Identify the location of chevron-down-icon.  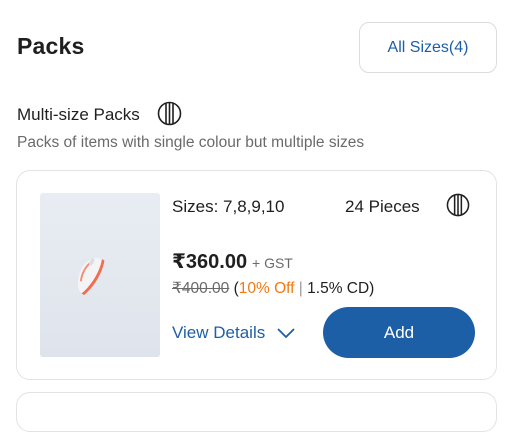
(286, 332).